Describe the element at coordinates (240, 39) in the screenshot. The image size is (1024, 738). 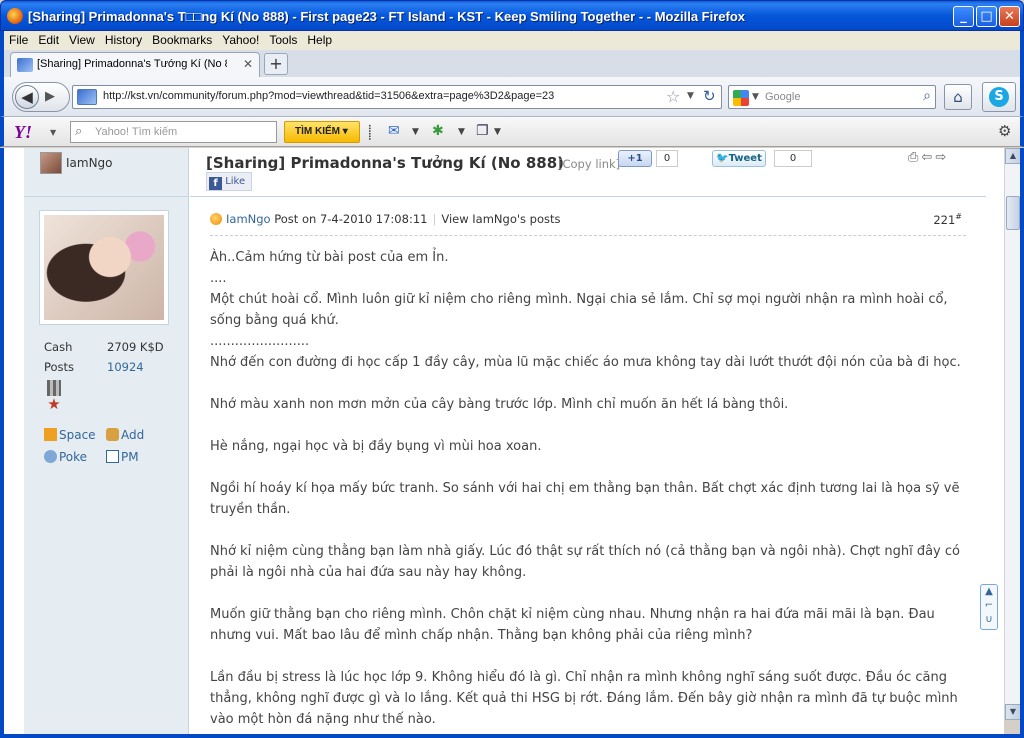
I see `menu-yahoo: Yahoo!` at that location.